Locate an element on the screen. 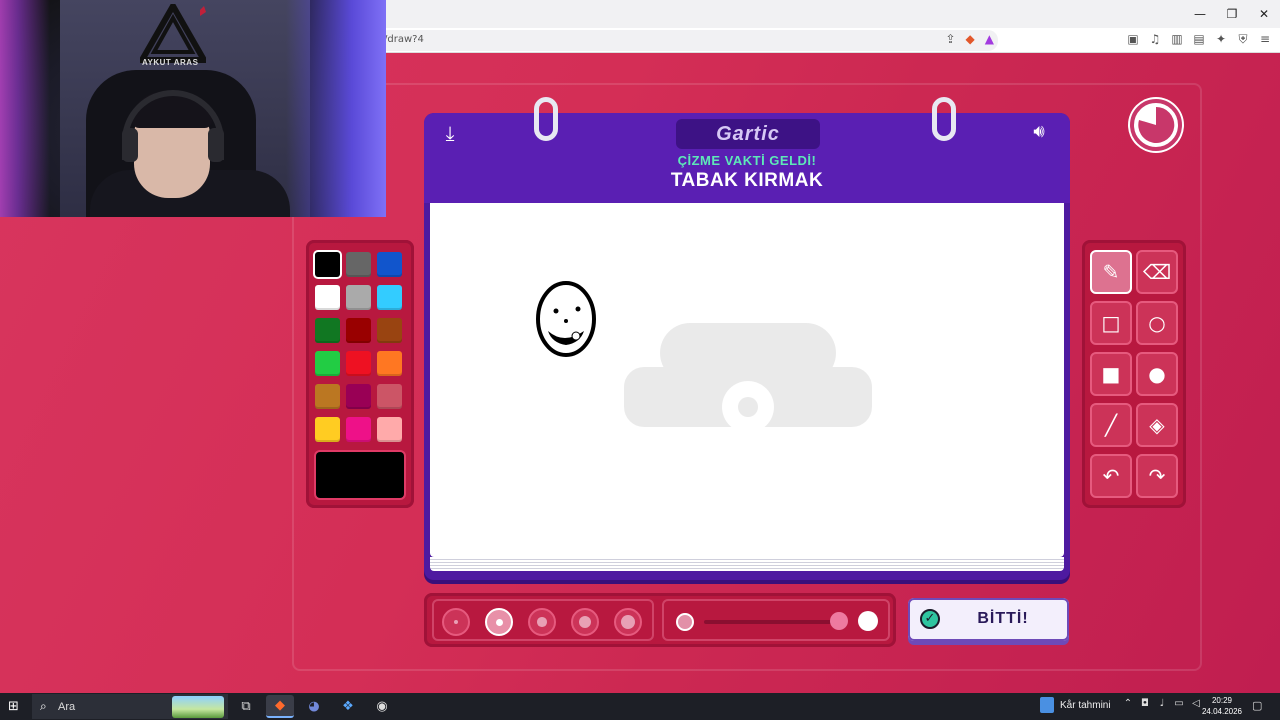 The image size is (1280, 720). system-tray: ⌃ ◘ ♩ ▭ ◁ is located at coordinates (1162, 703).